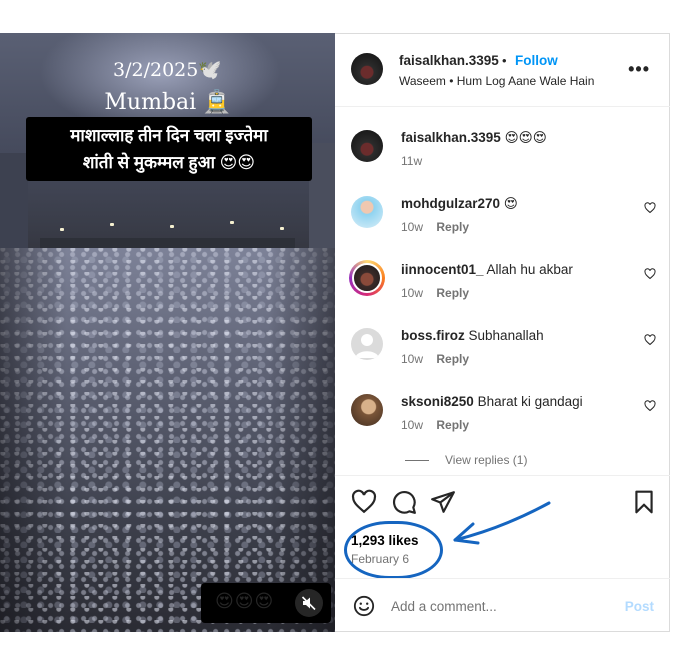  I want to click on follow-button: Follow, so click(536, 60).